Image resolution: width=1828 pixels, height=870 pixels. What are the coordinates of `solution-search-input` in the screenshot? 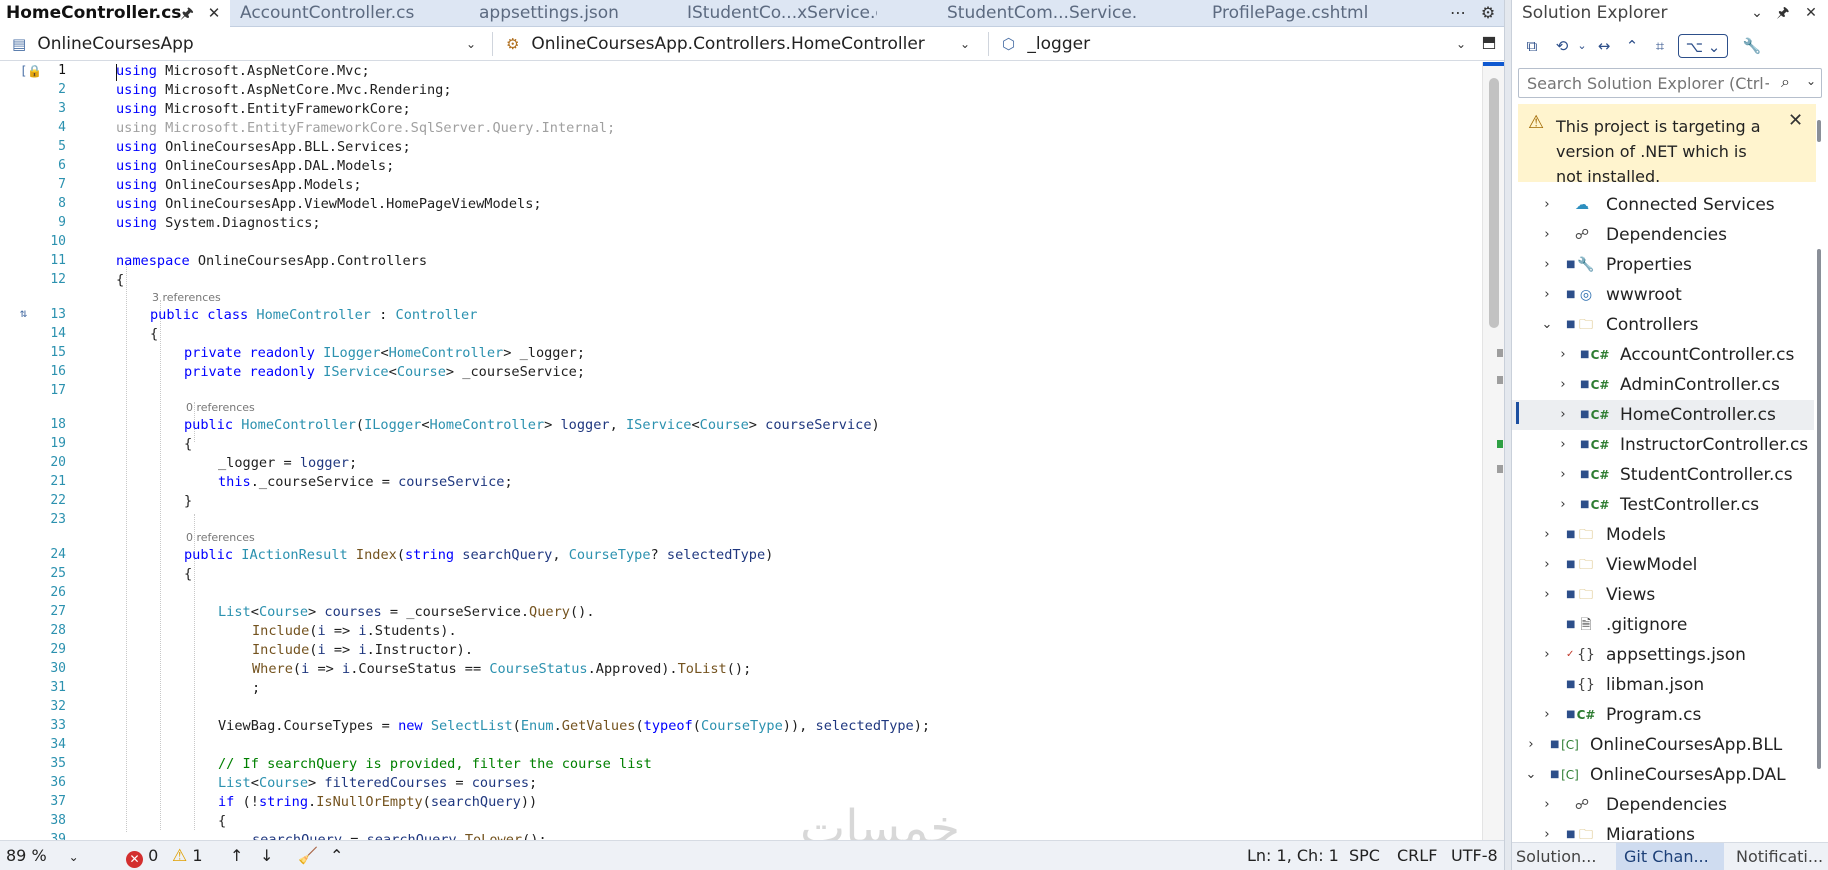 It's located at (1644, 83).